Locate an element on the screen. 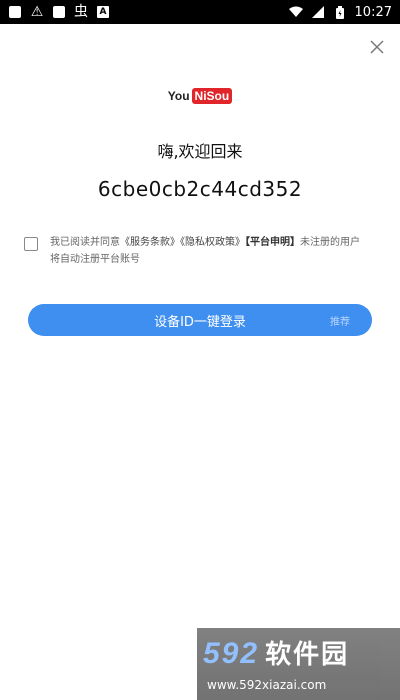 The height and width of the screenshot is (700, 400). status-left-icons: ⚠ 虫 A is located at coordinates (59, 12).